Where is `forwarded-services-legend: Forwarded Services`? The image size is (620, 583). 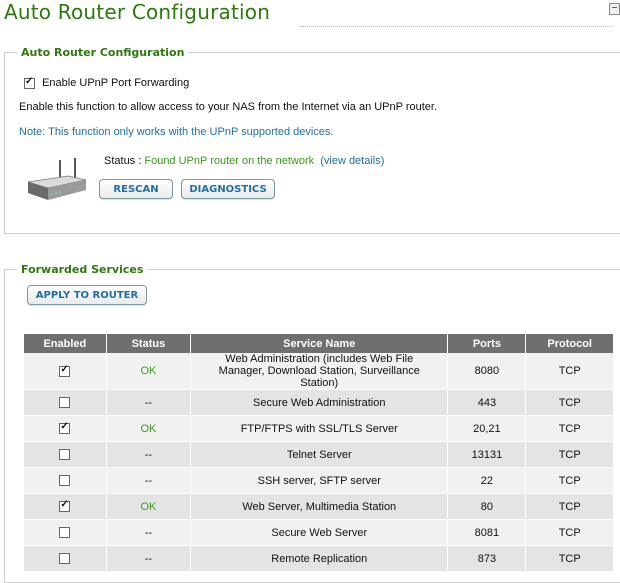
forwarded-services-legend: Forwarded Services is located at coordinates (82, 269).